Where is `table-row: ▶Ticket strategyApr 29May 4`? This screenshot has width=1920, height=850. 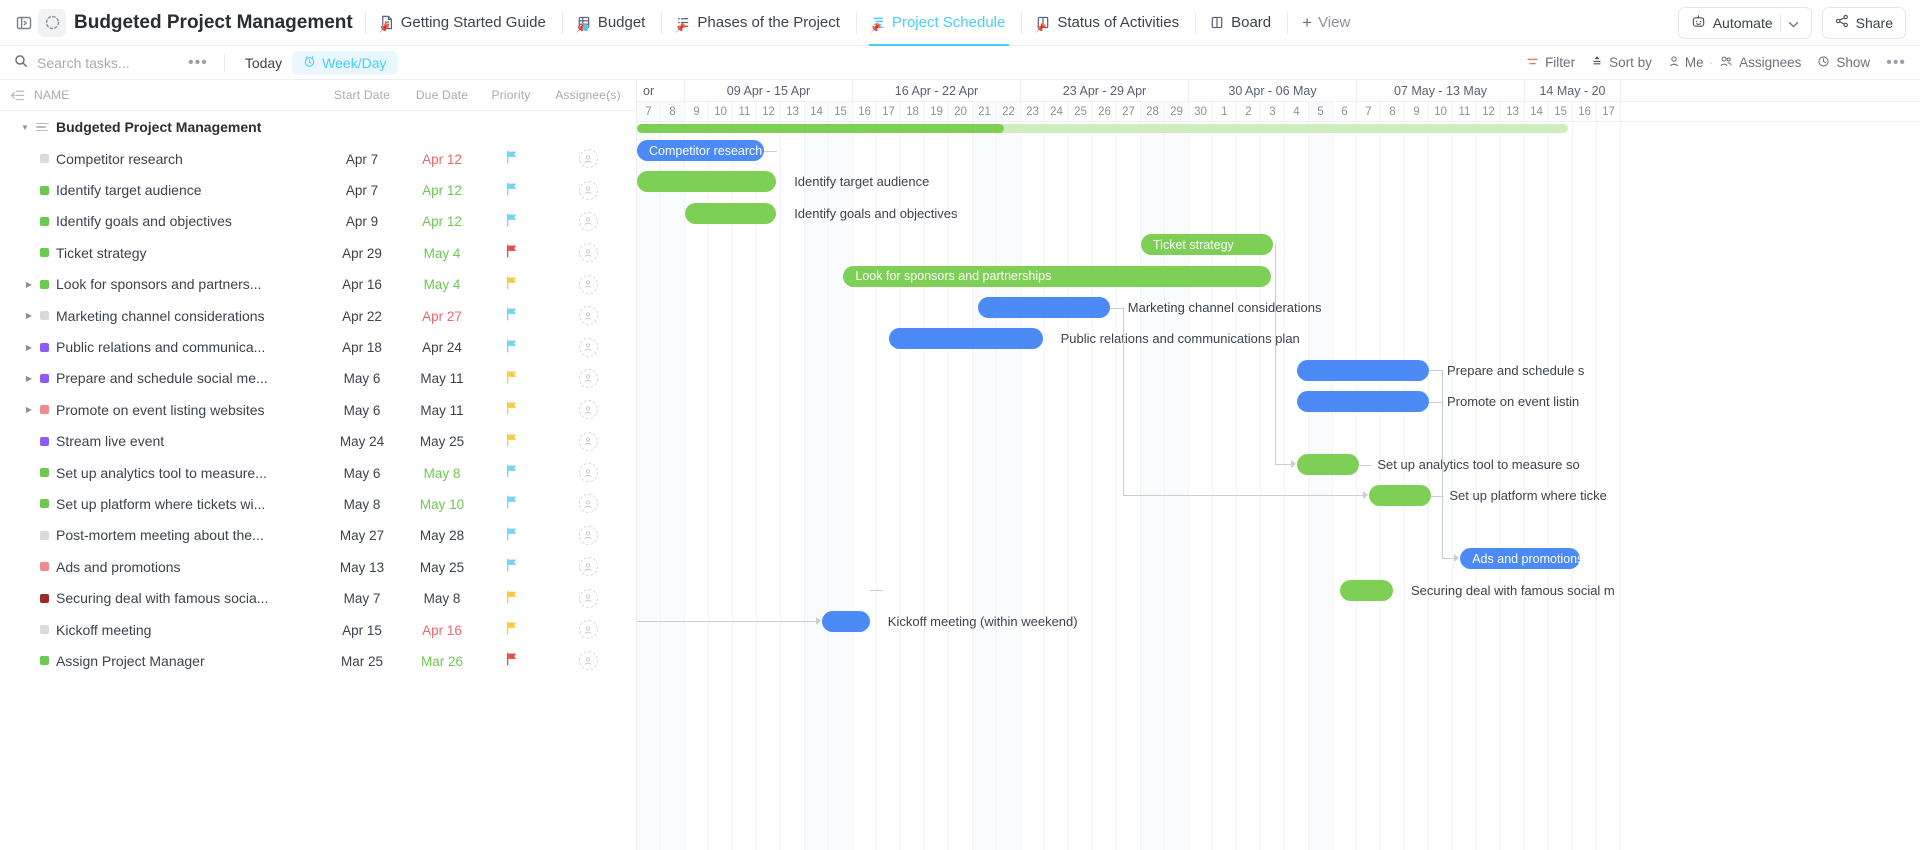 table-row: ▶Ticket strategyApr 29May 4 is located at coordinates (318, 252).